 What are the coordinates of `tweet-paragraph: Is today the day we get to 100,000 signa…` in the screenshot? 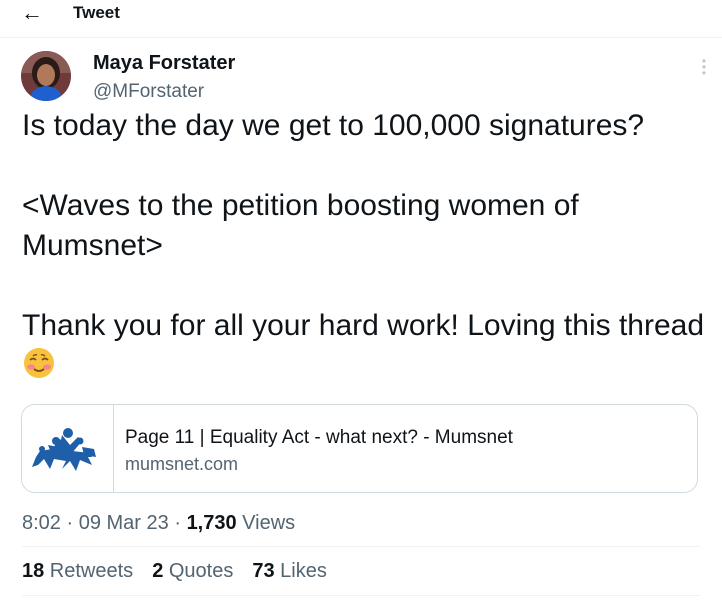 It's located at (333, 125).